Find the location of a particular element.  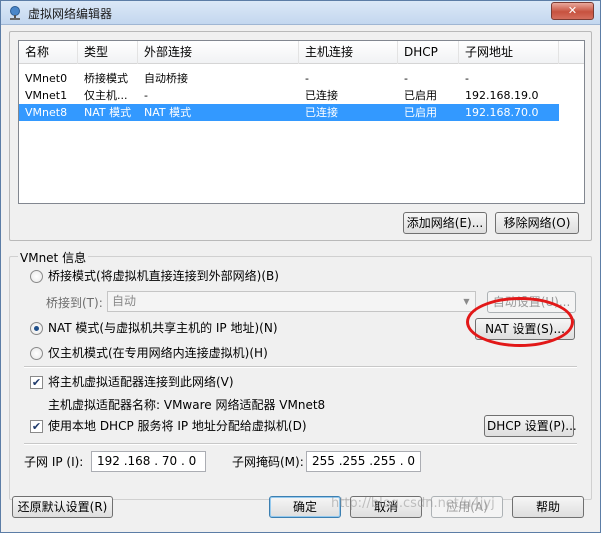

highlight-ring-annotation is located at coordinates (520, 322).